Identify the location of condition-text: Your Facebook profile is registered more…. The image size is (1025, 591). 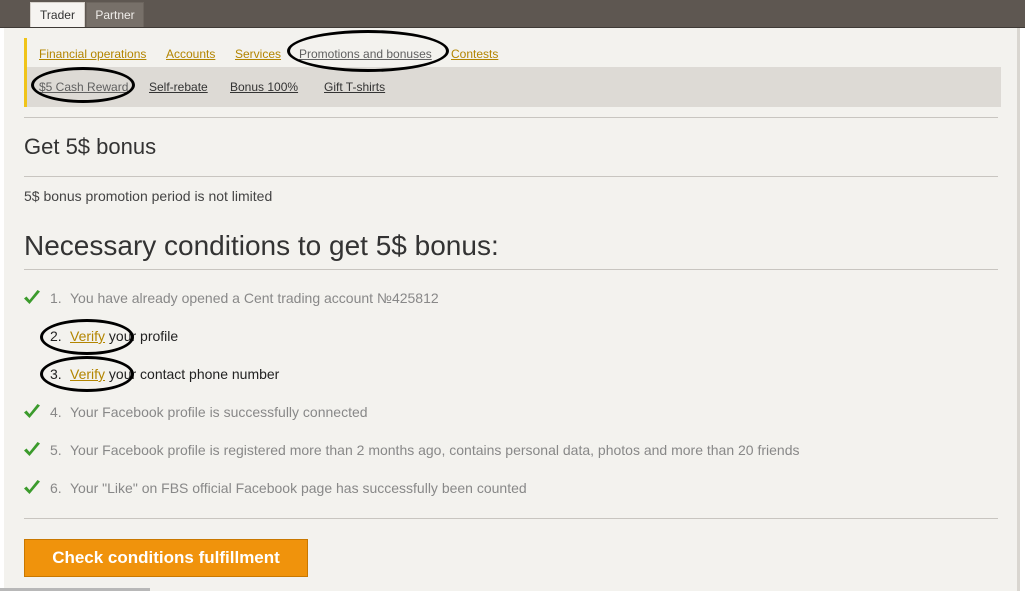
(435, 450).